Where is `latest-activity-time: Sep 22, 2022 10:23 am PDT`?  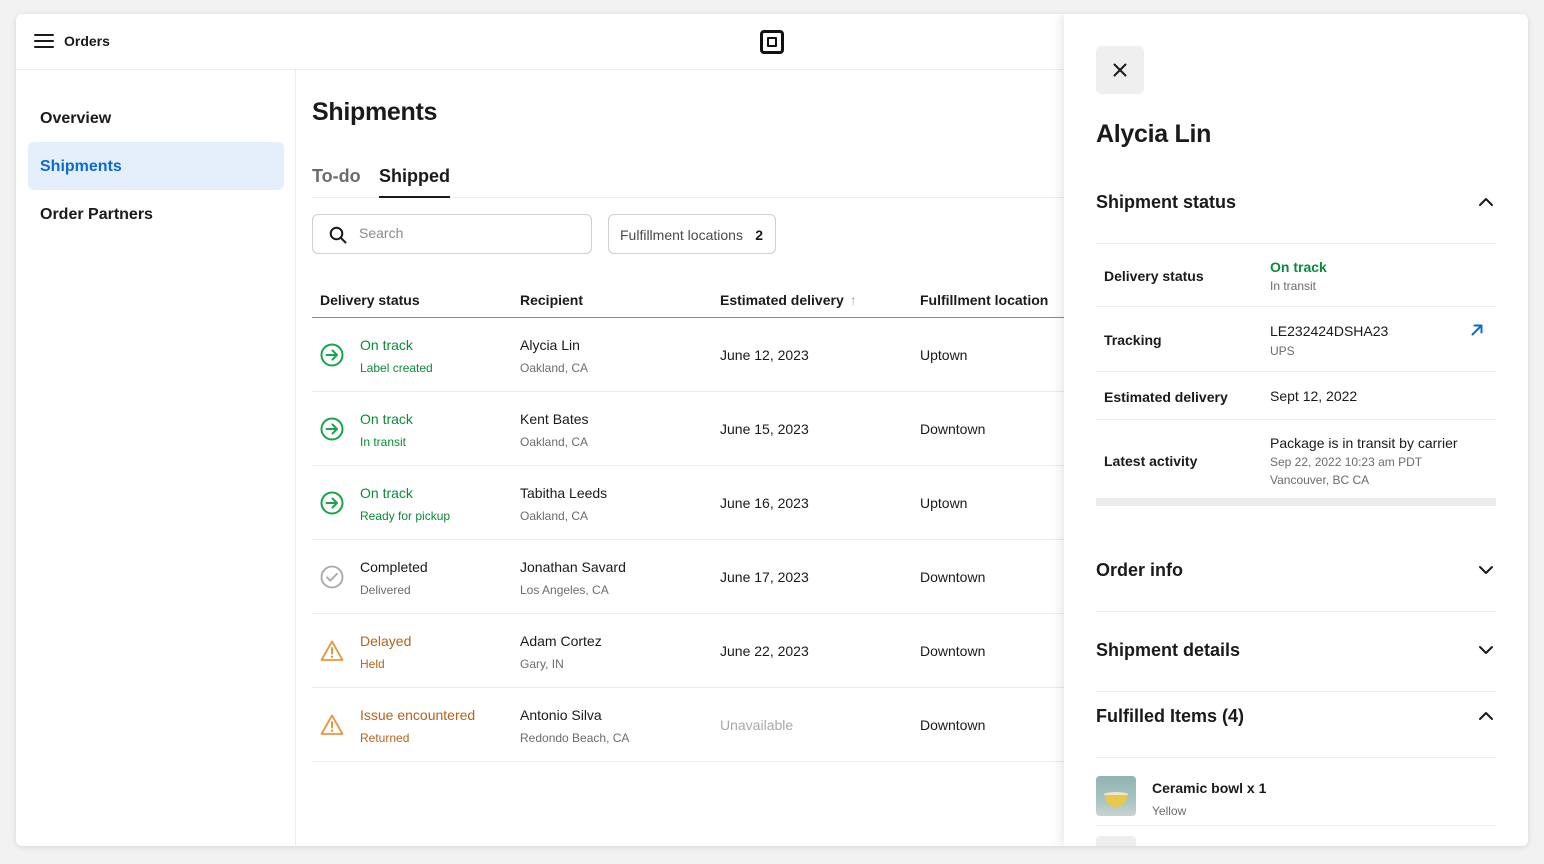 latest-activity-time: Sep 22, 2022 10:23 am PDT is located at coordinates (1346, 462).